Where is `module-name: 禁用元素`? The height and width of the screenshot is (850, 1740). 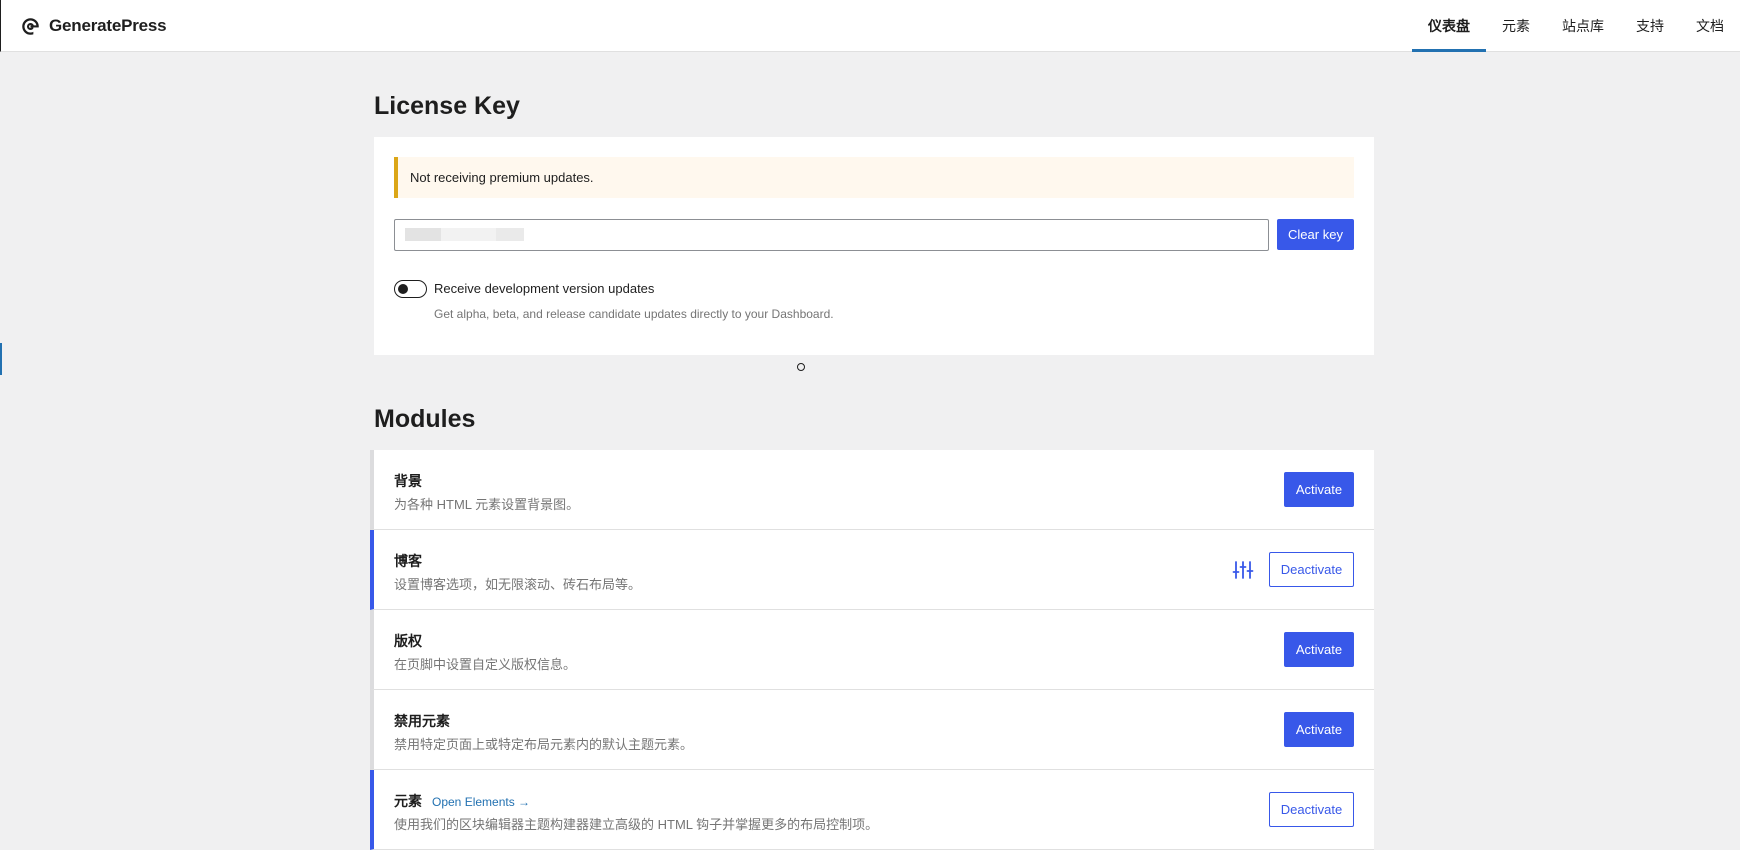 module-name: 禁用元素 is located at coordinates (422, 721).